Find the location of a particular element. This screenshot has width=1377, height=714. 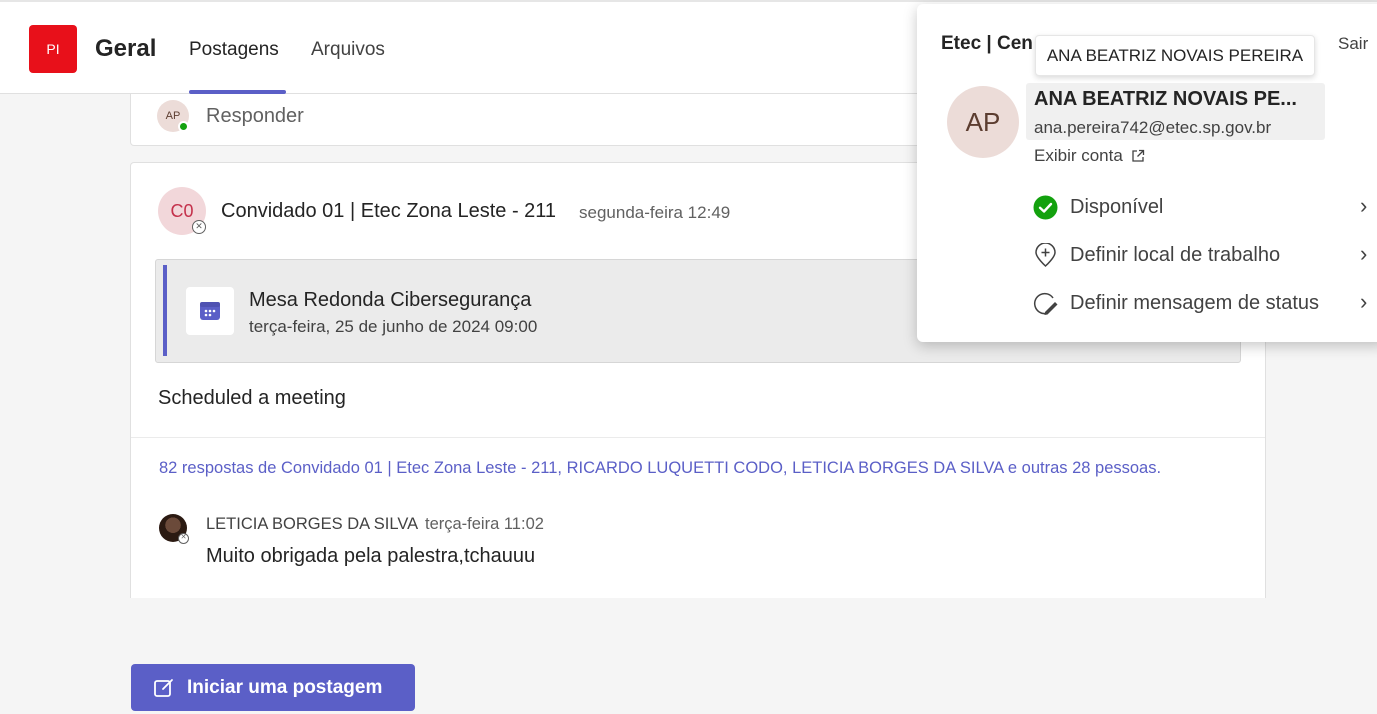

calendar-icon is located at coordinates (210, 311).